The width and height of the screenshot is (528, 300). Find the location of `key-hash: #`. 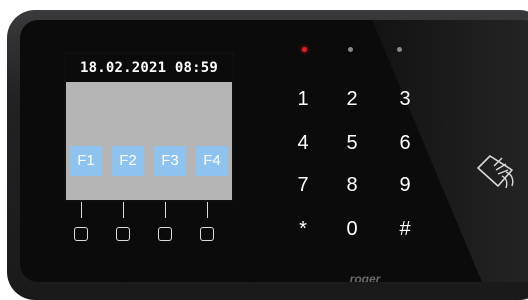

key-hash: # is located at coordinates (405, 229).